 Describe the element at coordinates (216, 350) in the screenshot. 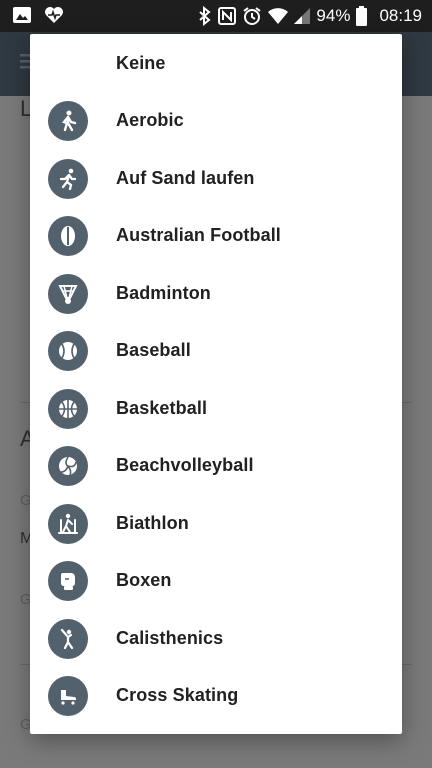

I see `list-item-baseball: Baseball` at that location.